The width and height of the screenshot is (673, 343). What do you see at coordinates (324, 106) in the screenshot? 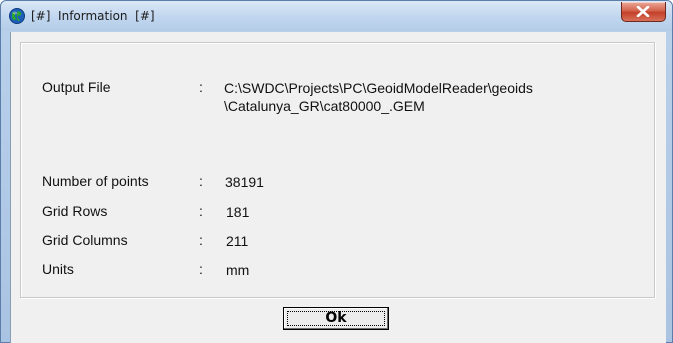
I see `output-file-value-line2: \Catalunya_GR\cat80000_.GEM` at bounding box center [324, 106].